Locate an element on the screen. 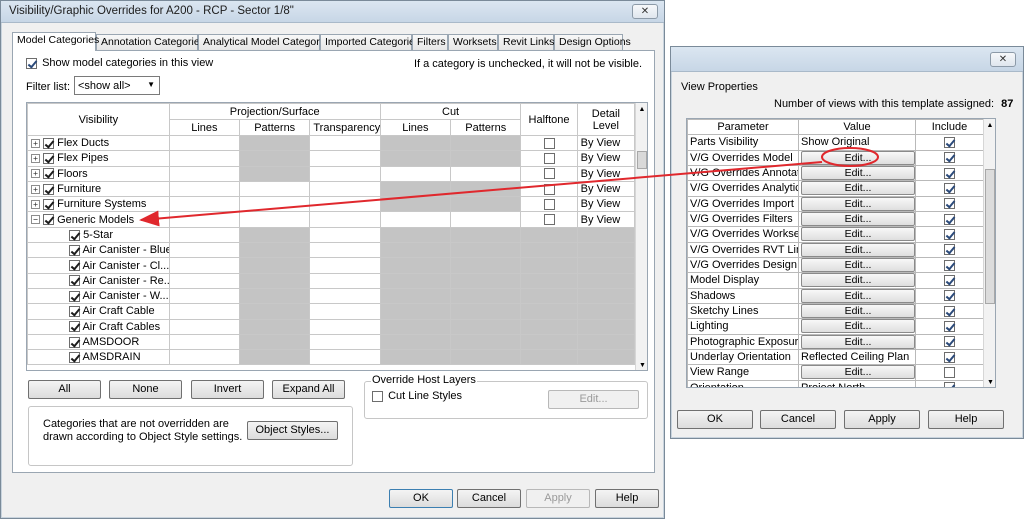  close-button: ✕ is located at coordinates (645, 11).